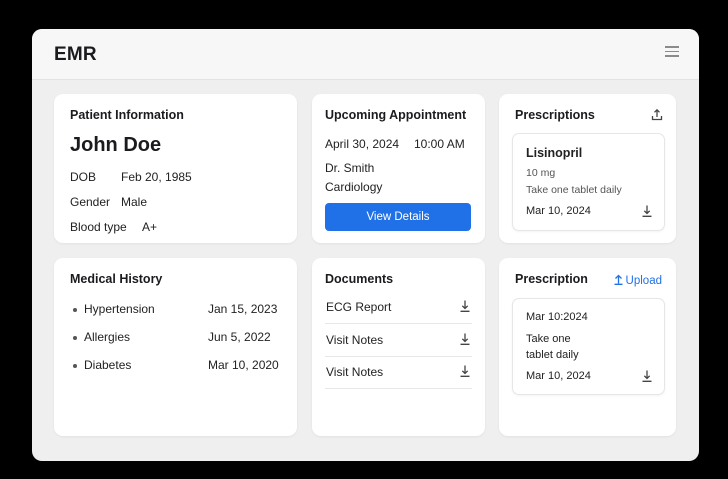  I want to click on history-condition: Diabetes, so click(108, 365).